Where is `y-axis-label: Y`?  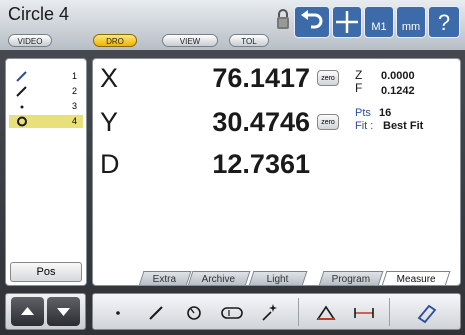 y-axis-label: Y is located at coordinates (109, 122).